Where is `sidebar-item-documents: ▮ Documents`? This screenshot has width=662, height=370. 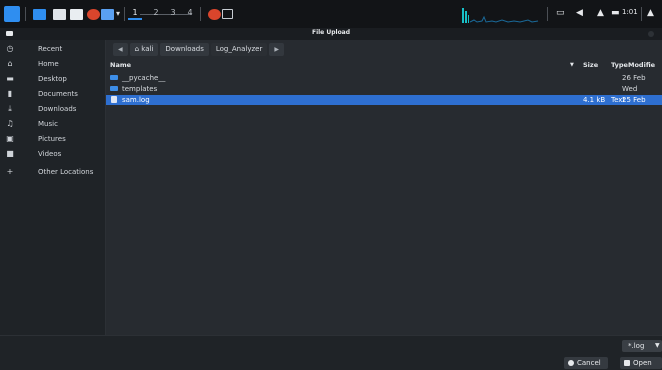 sidebar-item-documents: ▮ Documents is located at coordinates (52, 94).